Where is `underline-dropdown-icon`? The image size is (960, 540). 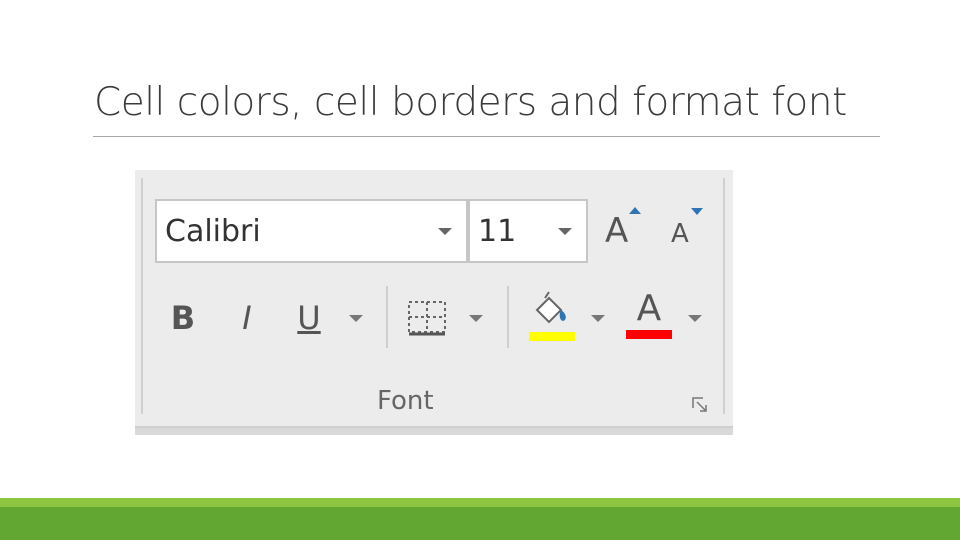 underline-dropdown-icon is located at coordinates (356, 318).